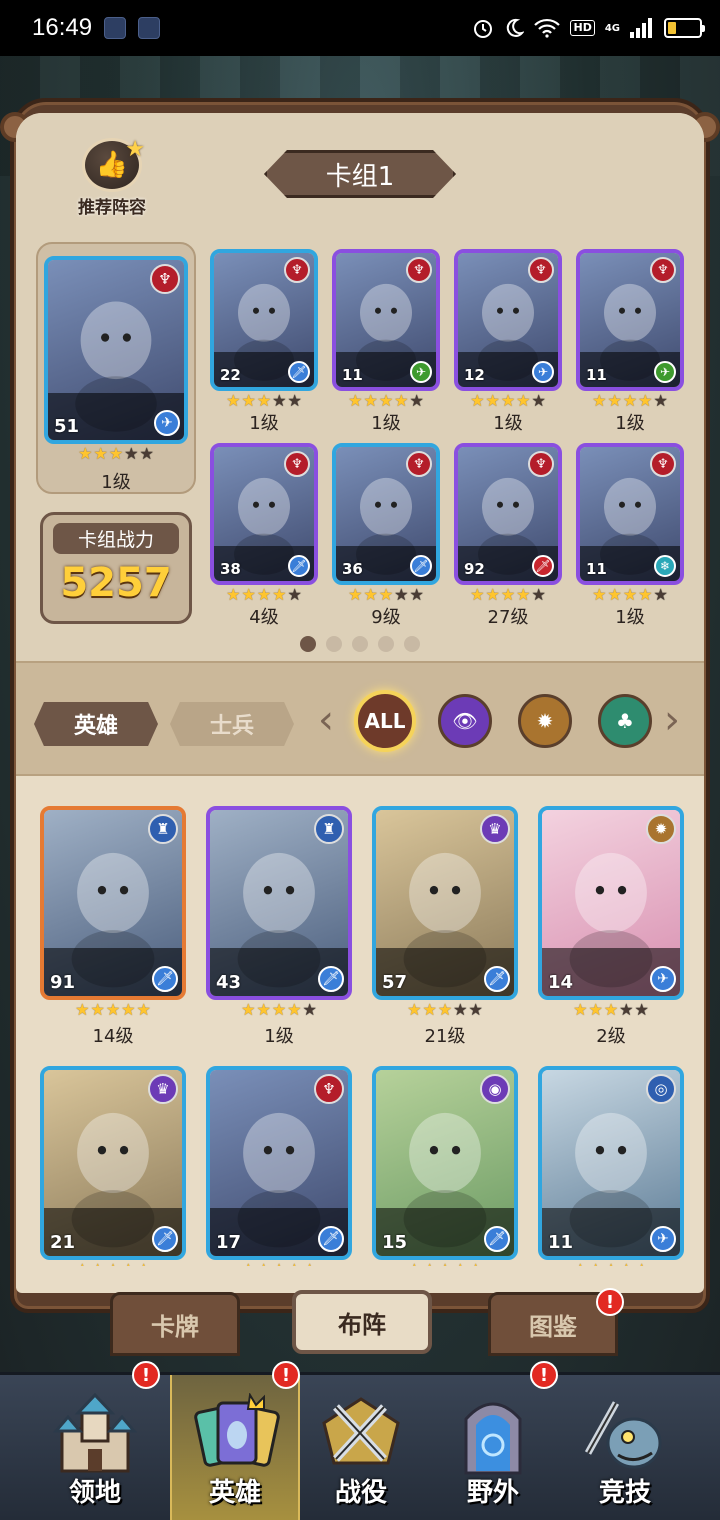 The image size is (720, 1520). Describe the element at coordinates (553, 1326) in the screenshot. I see `subtab-codex-label: 图鉴` at that location.